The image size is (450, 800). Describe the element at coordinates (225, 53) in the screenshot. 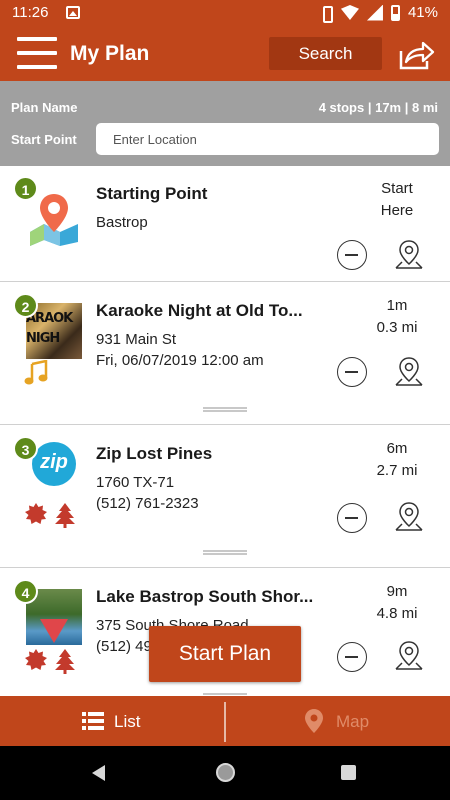

I see `app-header: My Plan Search` at that location.